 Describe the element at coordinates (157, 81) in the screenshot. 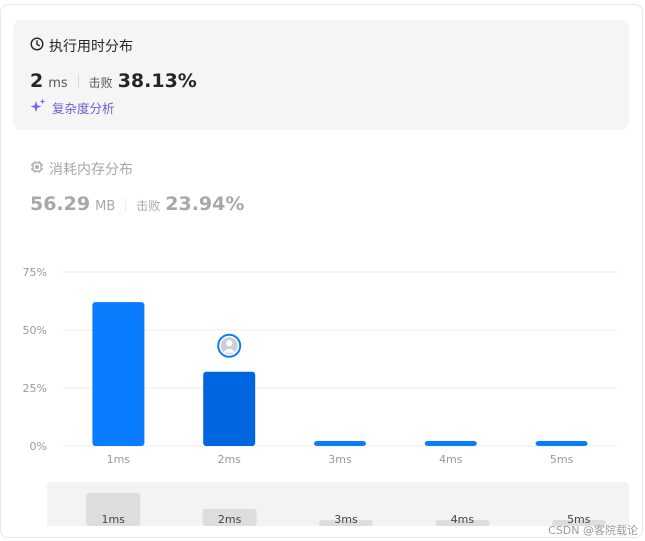

I see `runtime-beat-percent: 38.13%` at that location.